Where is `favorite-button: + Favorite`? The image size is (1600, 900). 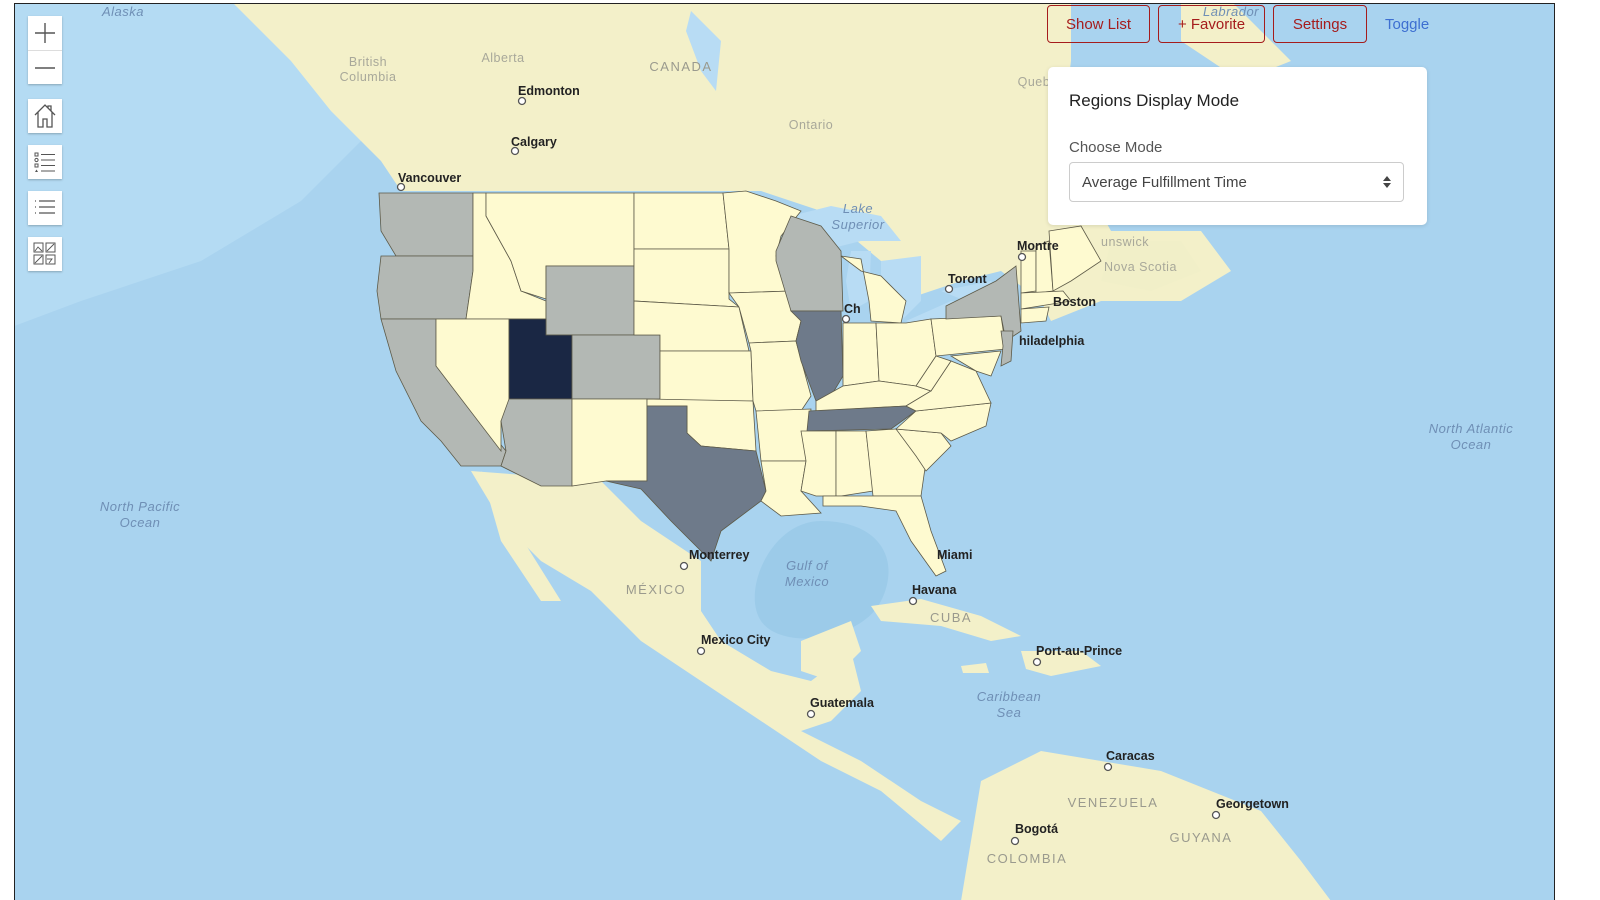
favorite-button: + Favorite is located at coordinates (1211, 24).